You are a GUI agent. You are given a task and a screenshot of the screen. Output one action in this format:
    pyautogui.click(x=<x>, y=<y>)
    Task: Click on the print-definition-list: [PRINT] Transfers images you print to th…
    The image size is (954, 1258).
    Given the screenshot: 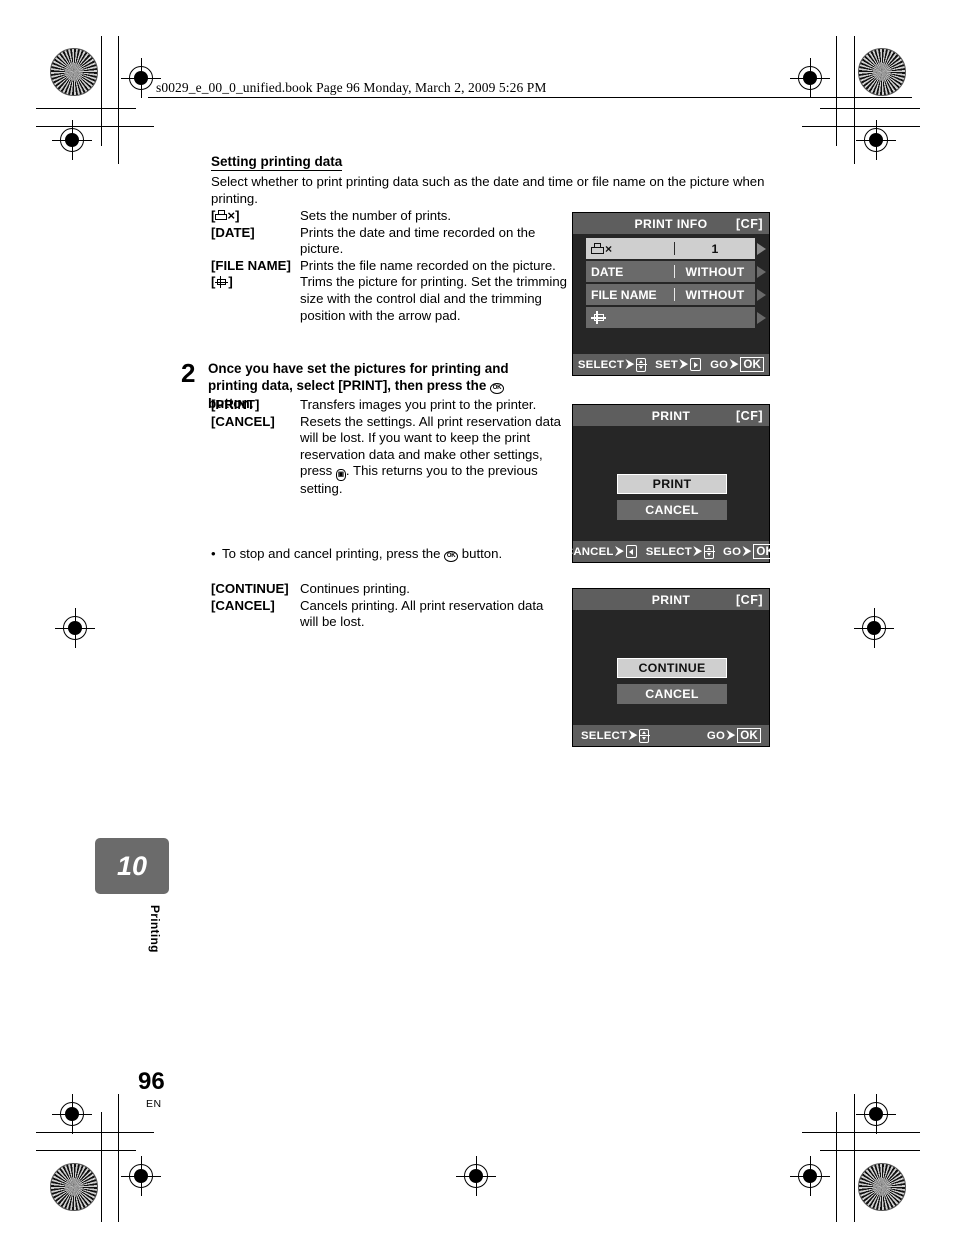 What is the action you would take?
    pyautogui.click(x=391, y=447)
    